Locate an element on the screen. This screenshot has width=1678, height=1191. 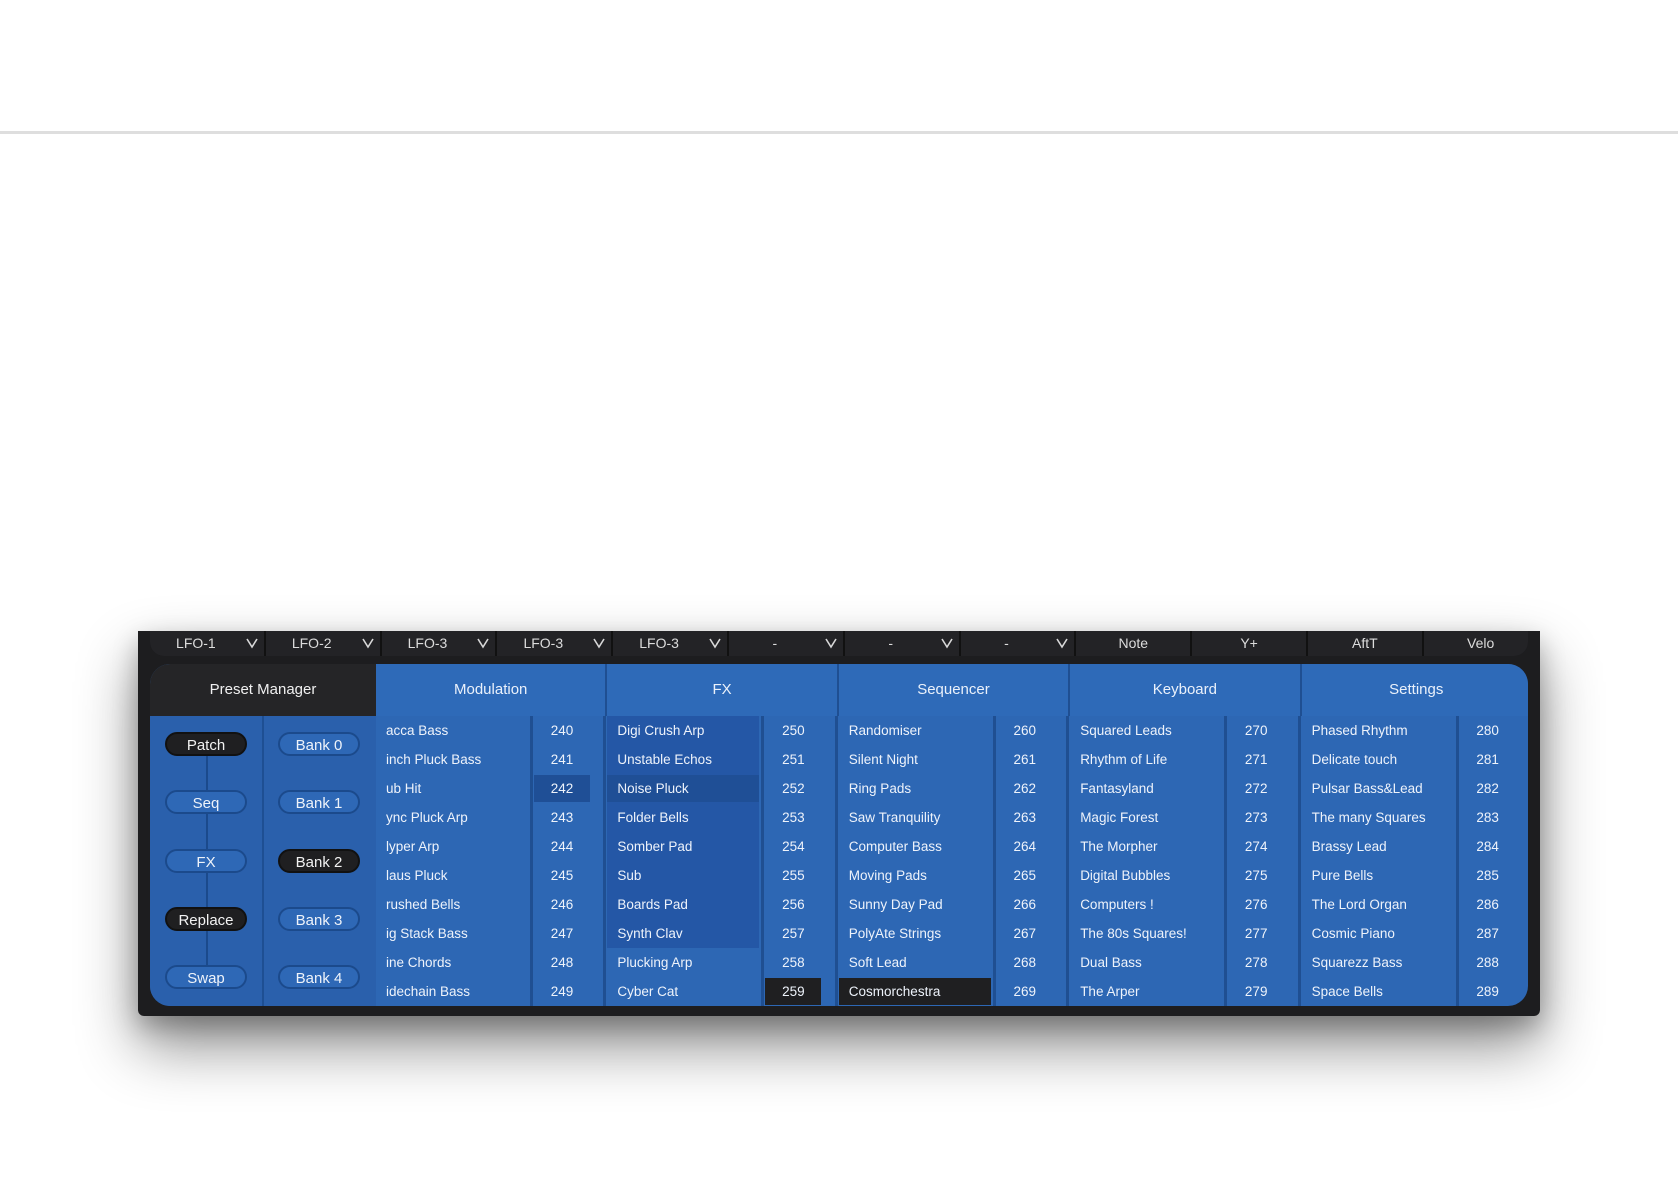
type-fx-button: FX is located at coordinates (206, 861).